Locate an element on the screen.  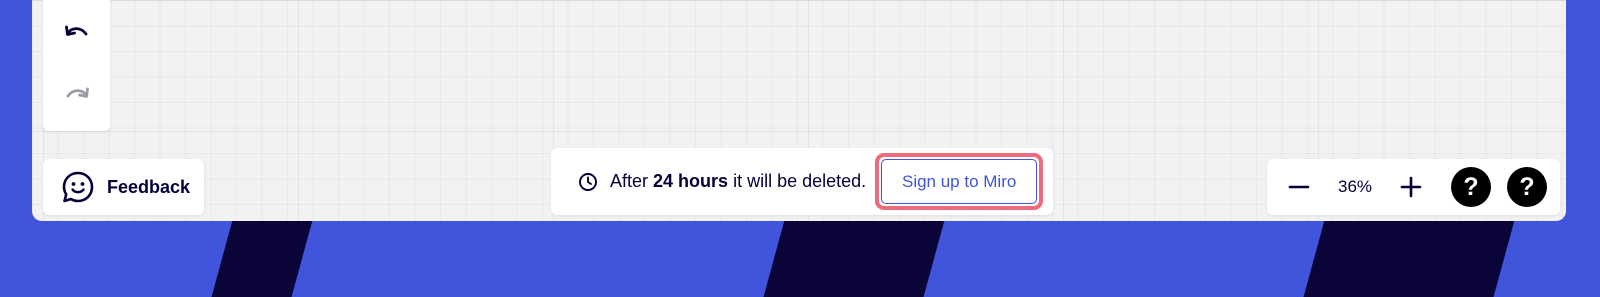
feedback-label: Feedback is located at coordinates (149, 186).